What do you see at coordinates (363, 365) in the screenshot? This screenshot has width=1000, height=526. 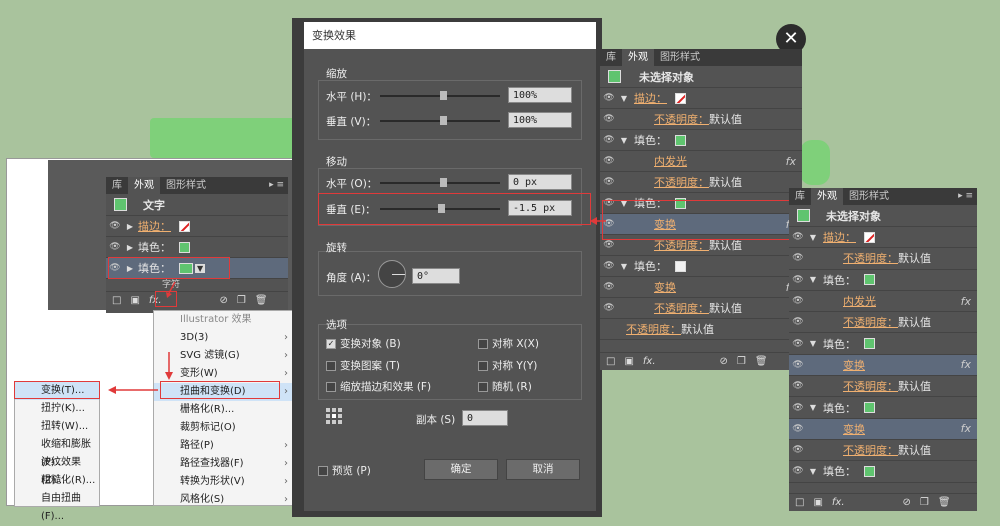 I see `transform-patterns-checkbox: 变换图案 (T)` at bounding box center [363, 365].